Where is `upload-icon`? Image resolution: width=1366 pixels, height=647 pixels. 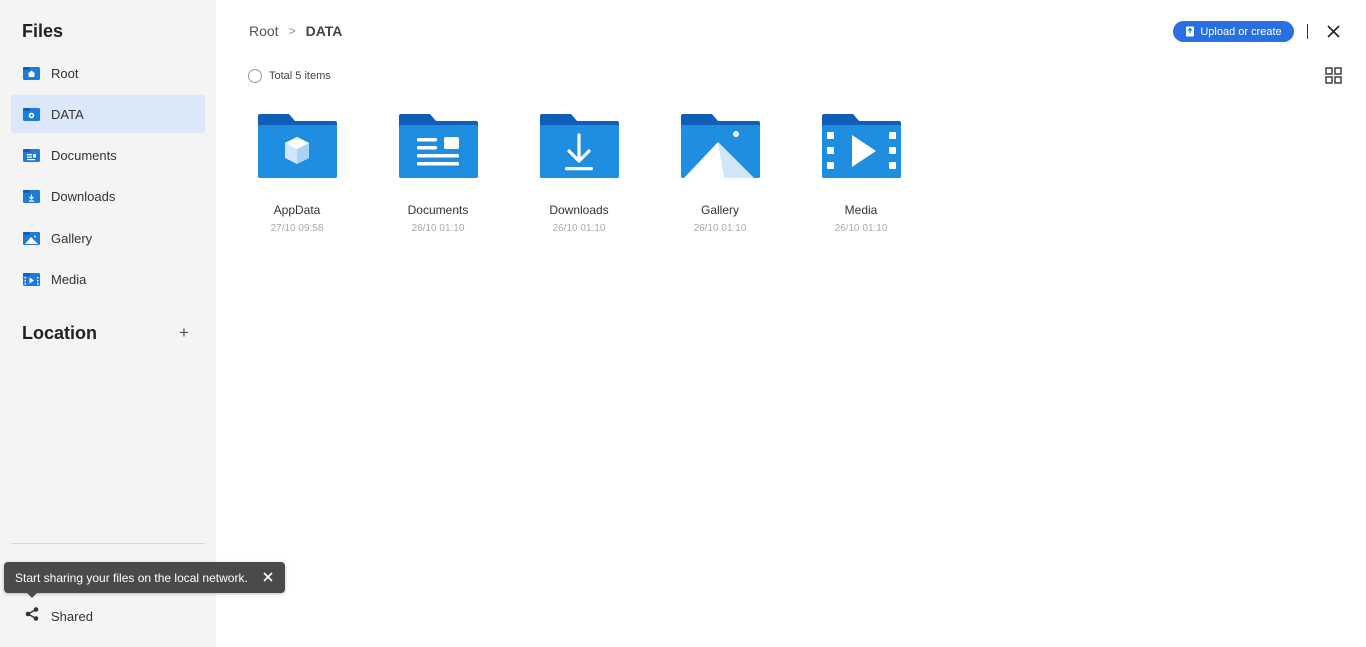 upload-icon is located at coordinates (1190, 31).